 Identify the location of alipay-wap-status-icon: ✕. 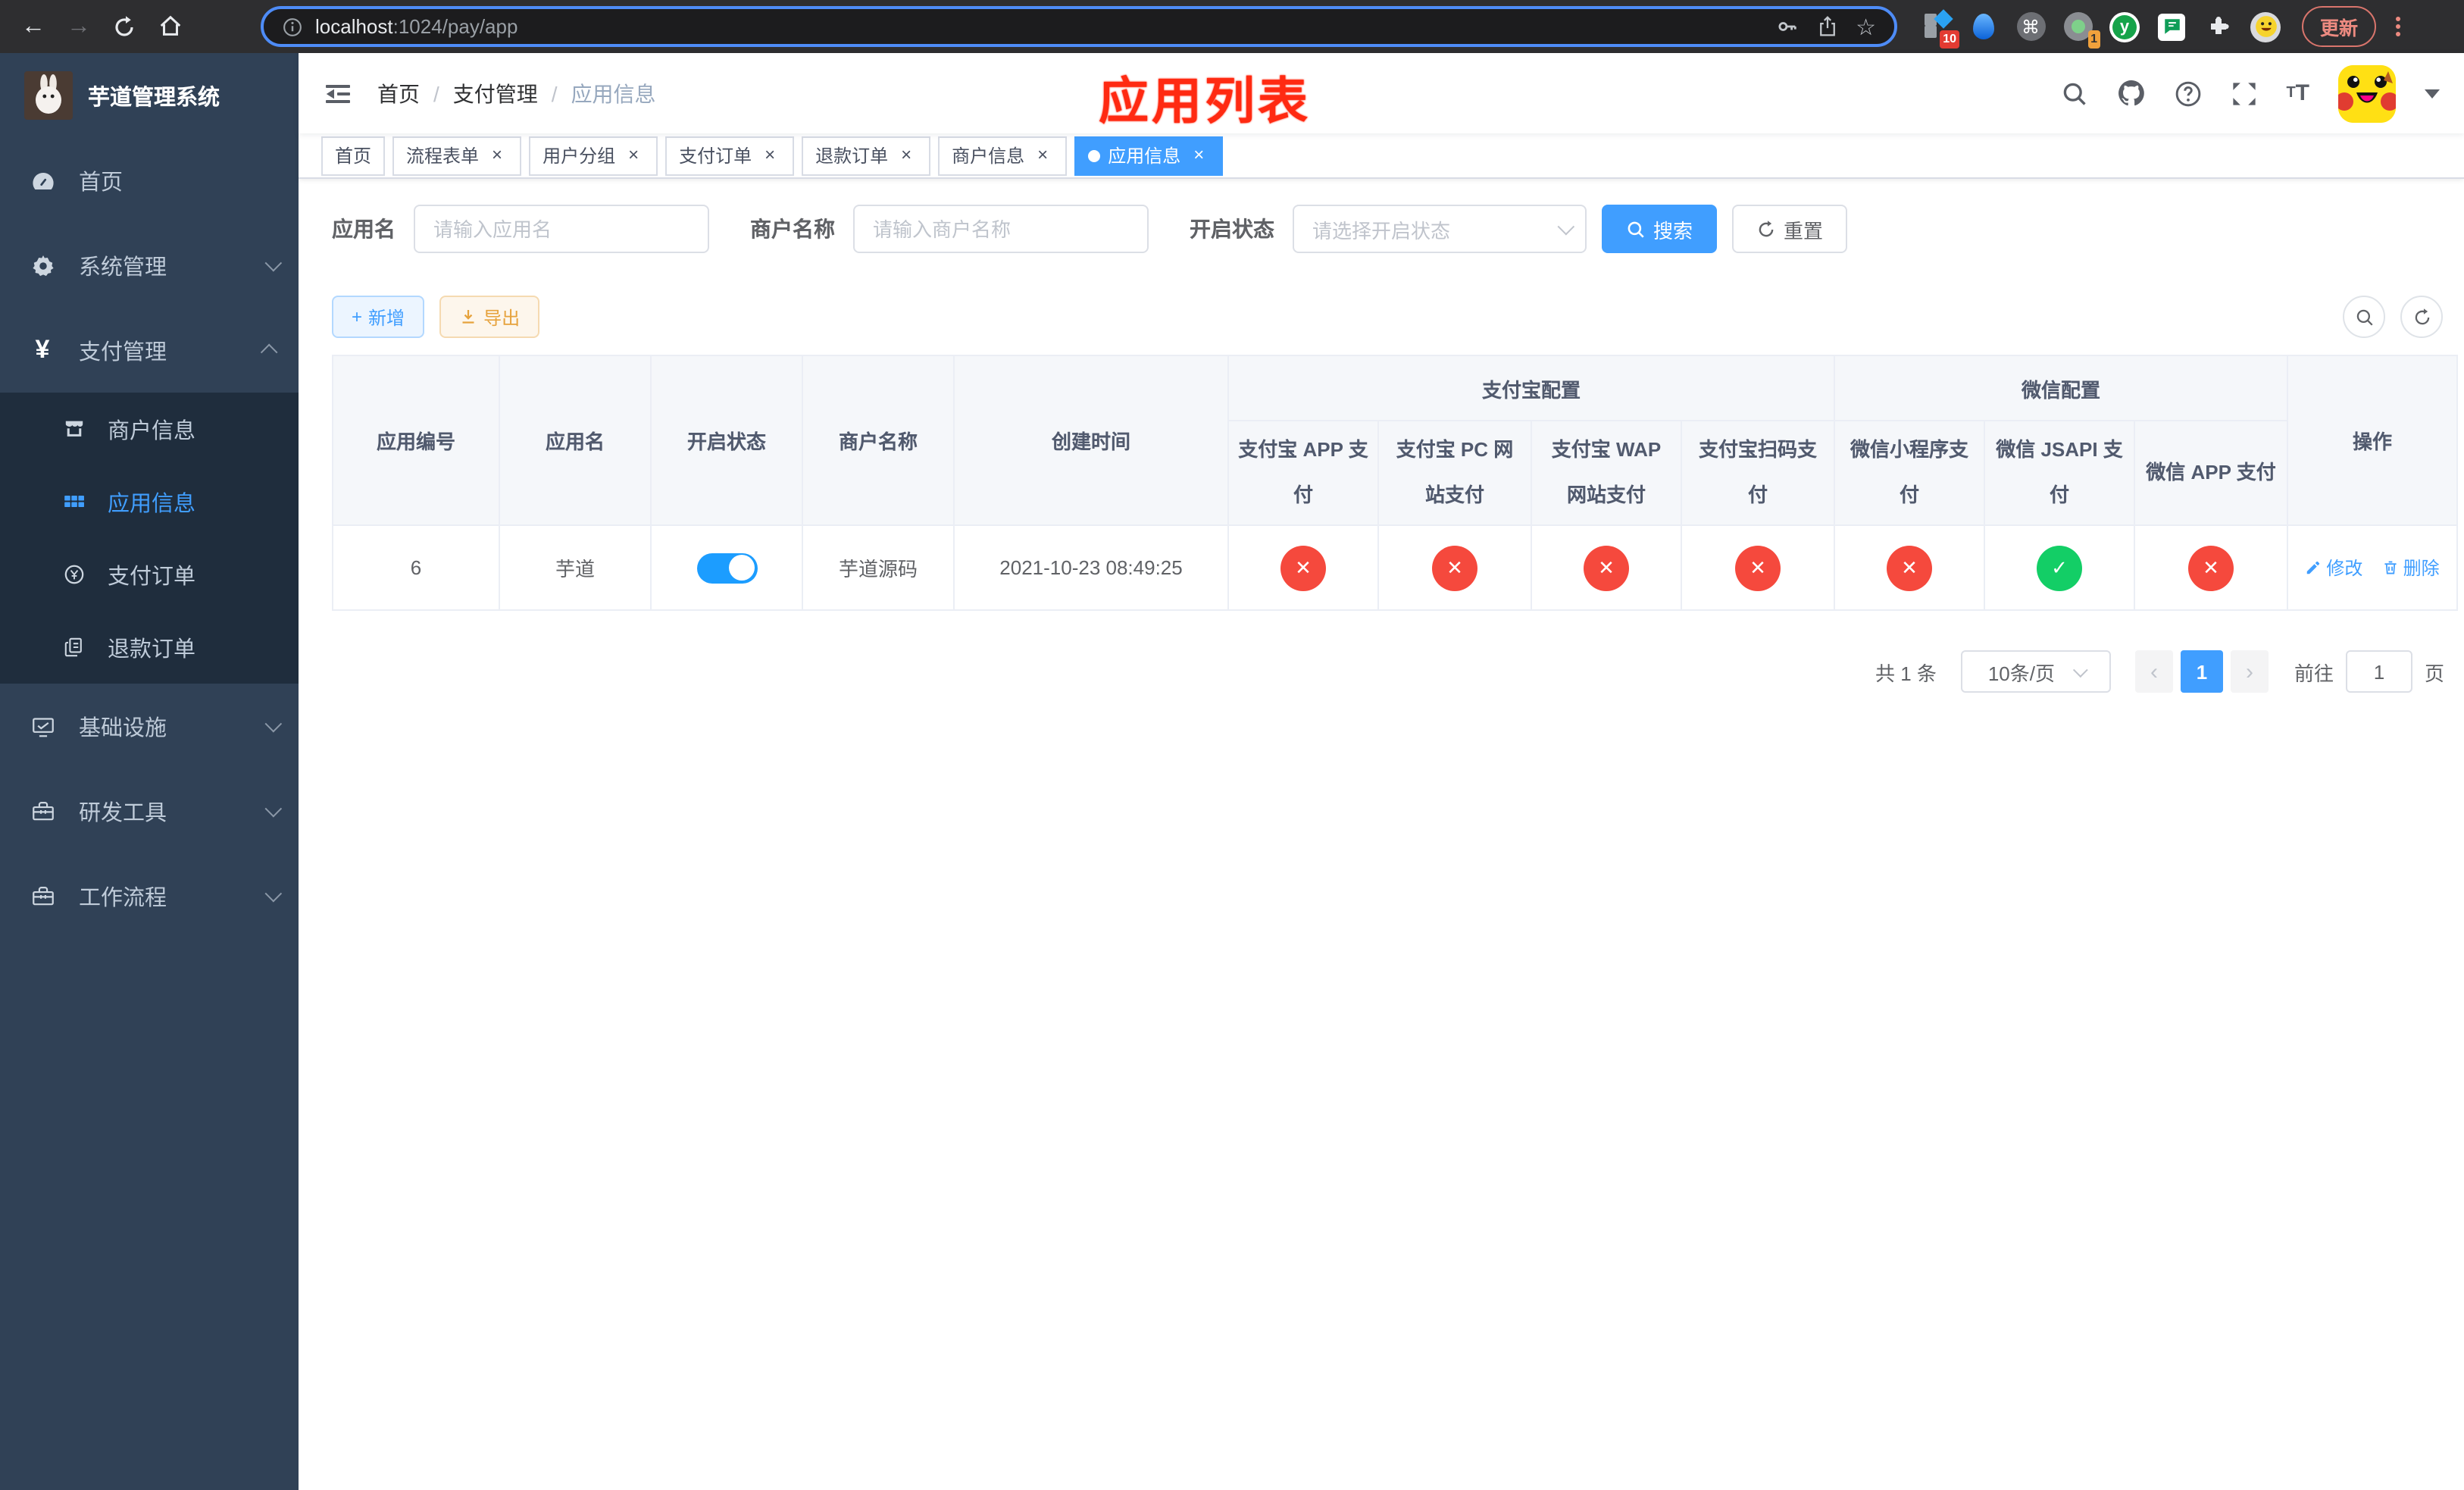
(1606, 568).